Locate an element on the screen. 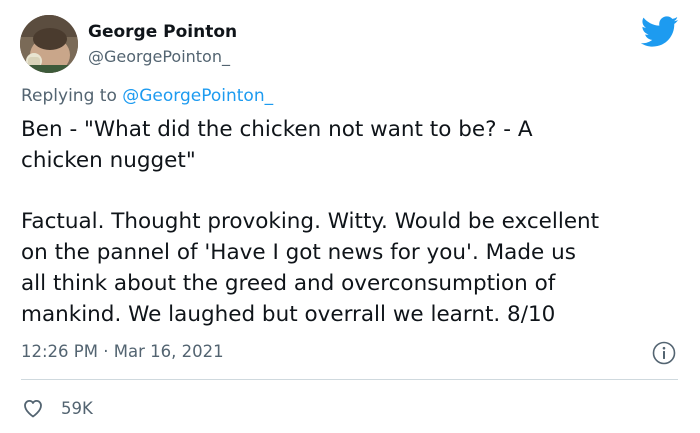  replying-to-mention: @GeorgePointon_ is located at coordinates (197, 96).